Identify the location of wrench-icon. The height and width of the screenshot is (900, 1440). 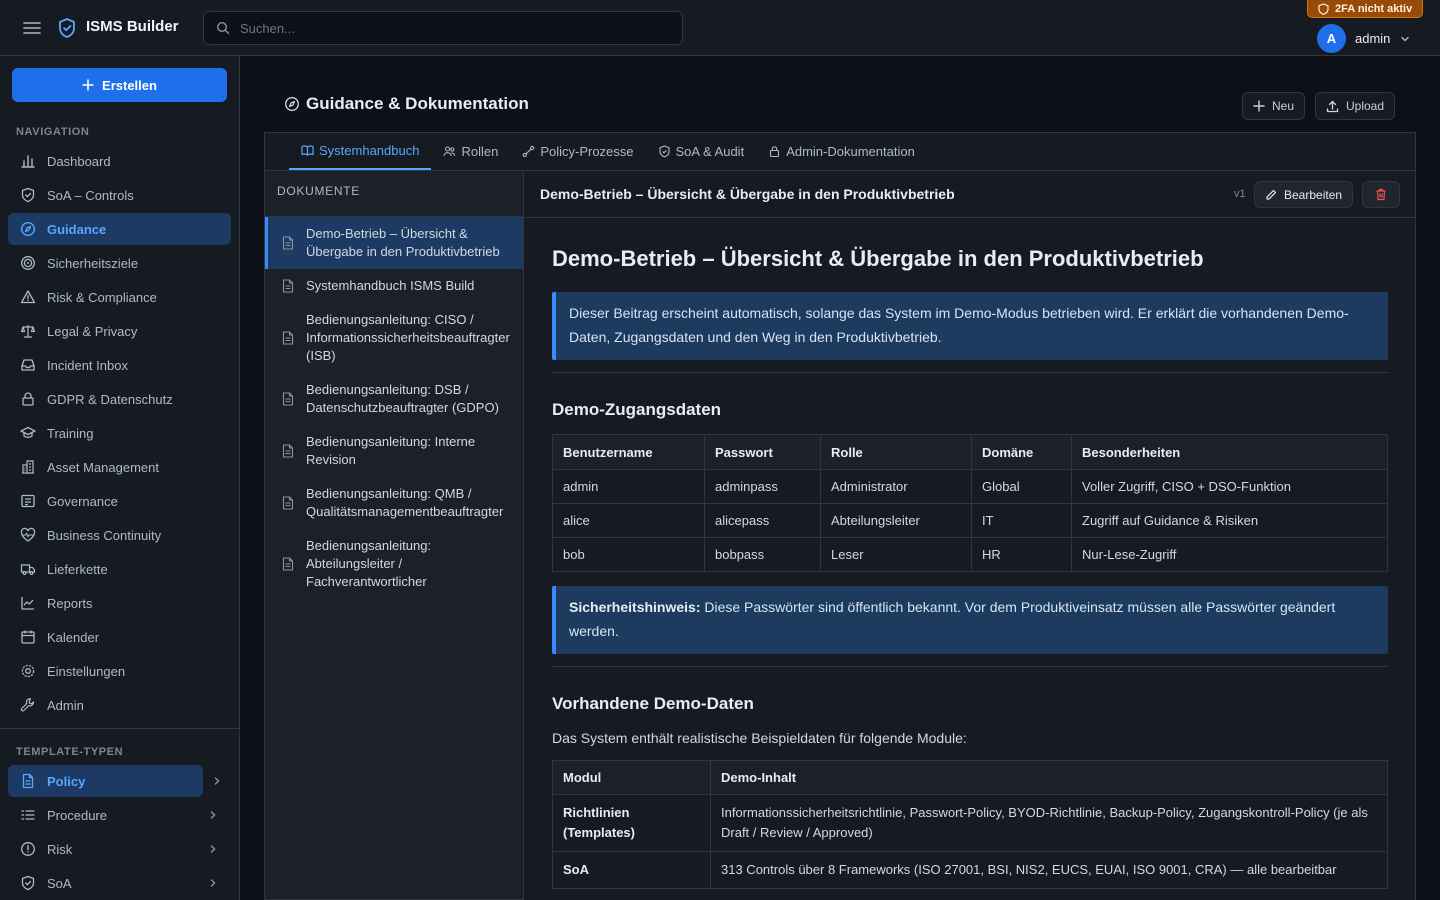
(28, 705).